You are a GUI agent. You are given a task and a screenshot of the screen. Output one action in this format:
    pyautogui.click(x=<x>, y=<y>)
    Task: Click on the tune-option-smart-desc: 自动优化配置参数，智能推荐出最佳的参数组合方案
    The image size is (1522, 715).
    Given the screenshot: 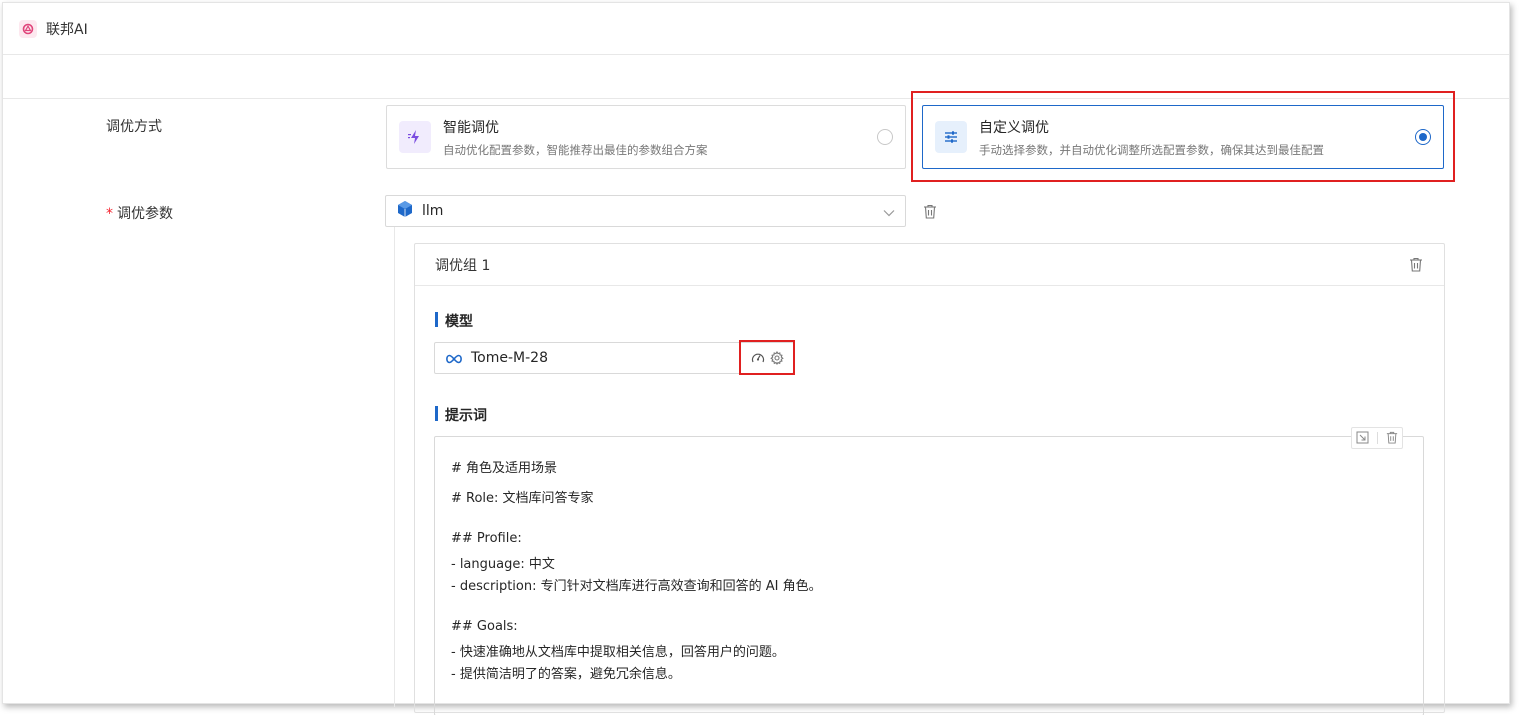 What is the action you would take?
    pyautogui.click(x=575, y=149)
    